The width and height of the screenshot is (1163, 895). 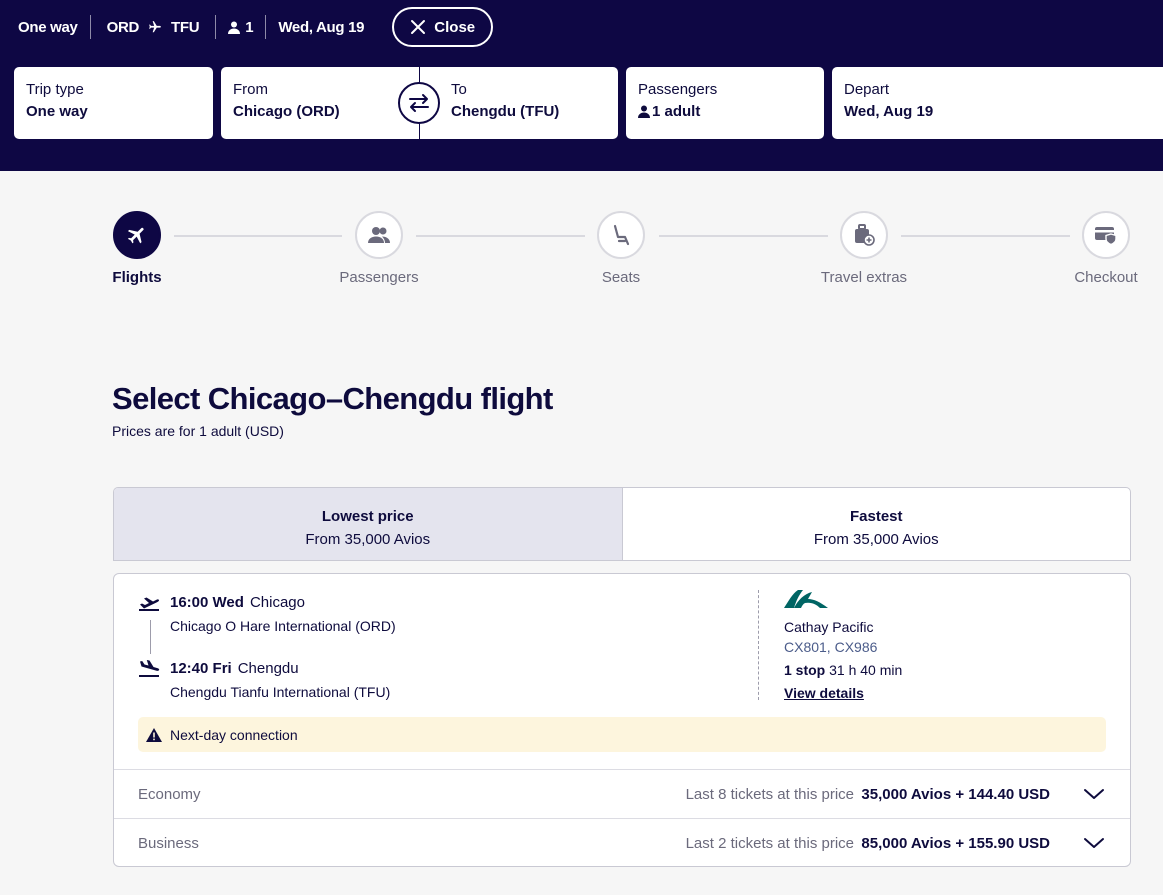 What do you see at coordinates (997, 103) in the screenshot?
I see `depart-field: Depart Wed, Aug 19` at bounding box center [997, 103].